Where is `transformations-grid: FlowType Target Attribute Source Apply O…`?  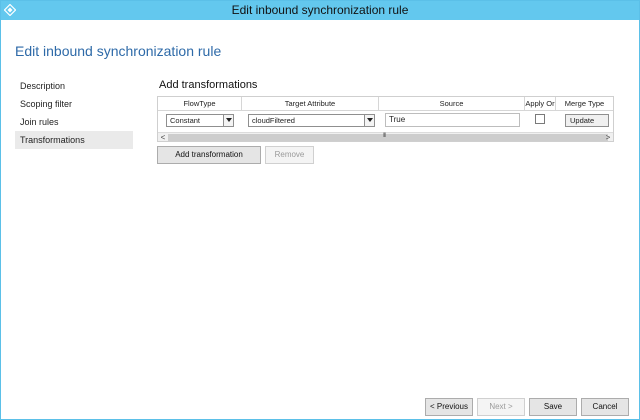
transformations-grid: FlowType Target Attribute Source Apply O… is located at coordinates (385, 119).